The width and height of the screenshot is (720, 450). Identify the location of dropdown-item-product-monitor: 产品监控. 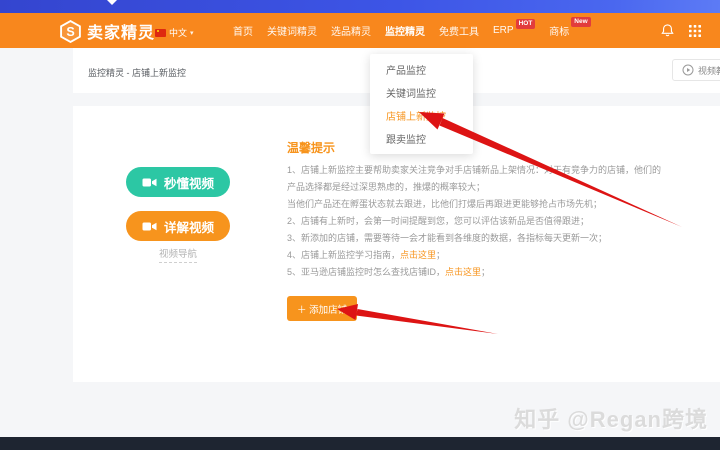
(421, 69).